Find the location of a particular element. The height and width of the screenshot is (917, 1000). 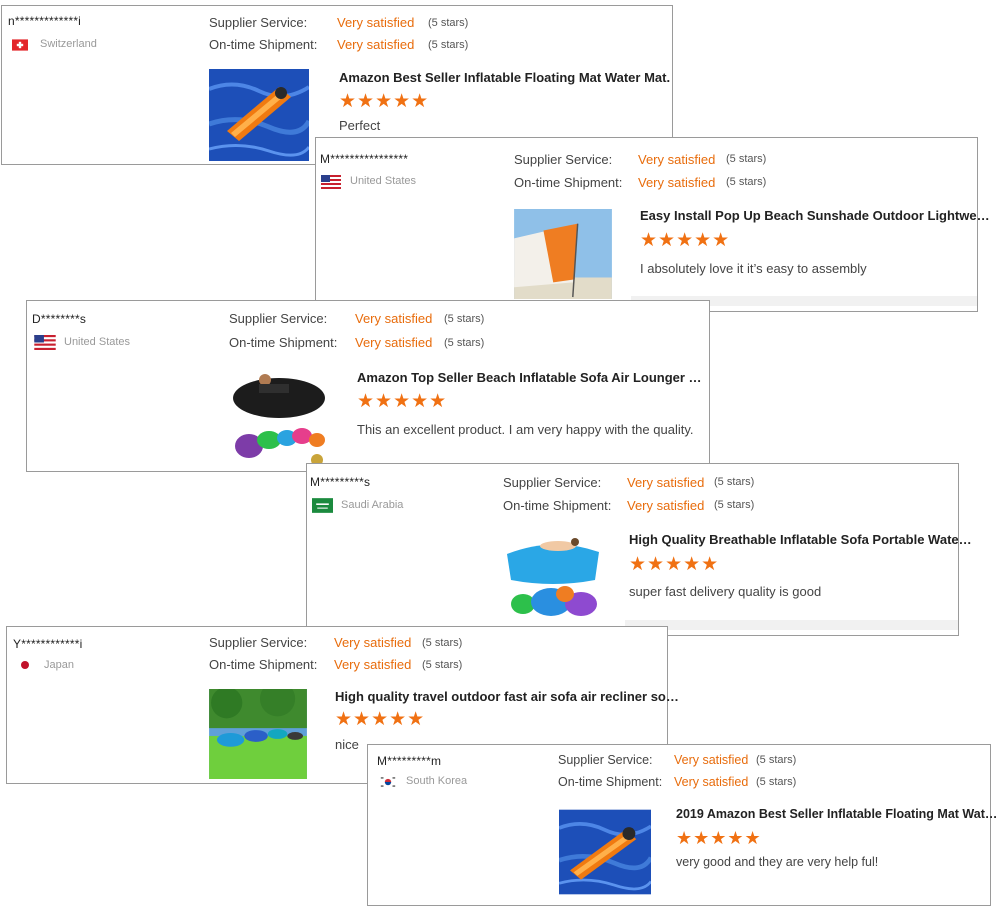

buyer-name: M**************** is located at coordinates (364, 159).